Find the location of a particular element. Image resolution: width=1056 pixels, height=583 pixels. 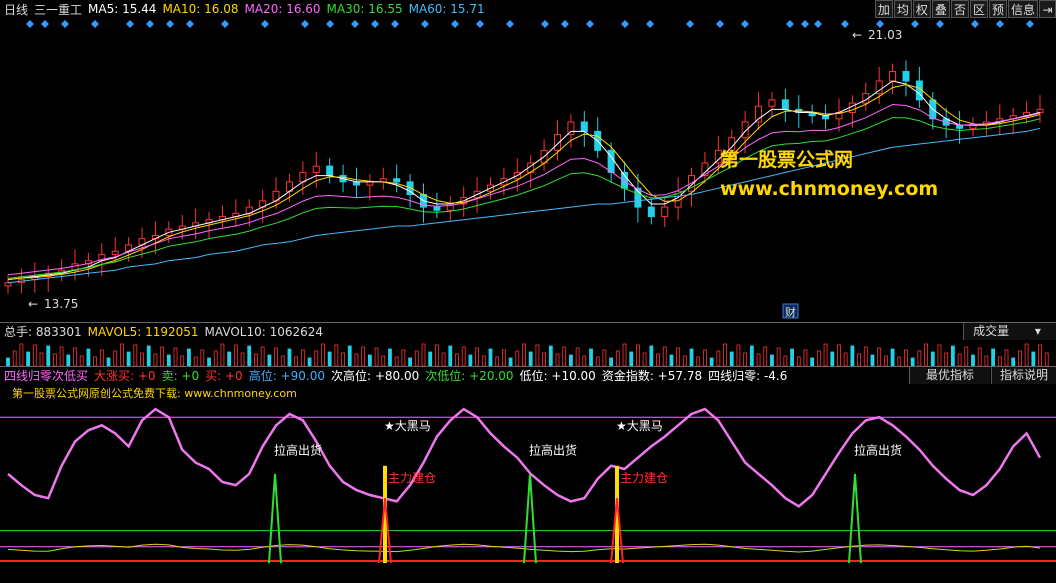

signal-label: 主力建仓 is located at coordinates (412, 478).